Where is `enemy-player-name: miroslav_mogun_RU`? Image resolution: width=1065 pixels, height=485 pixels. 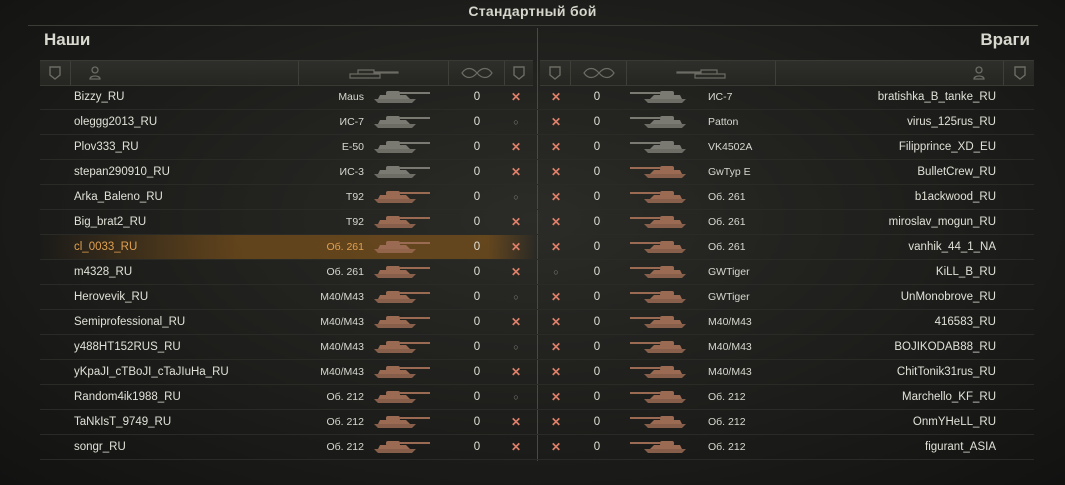 enemy-player-name: miroslav_mogun_RU is located at coordinates (942, 222).